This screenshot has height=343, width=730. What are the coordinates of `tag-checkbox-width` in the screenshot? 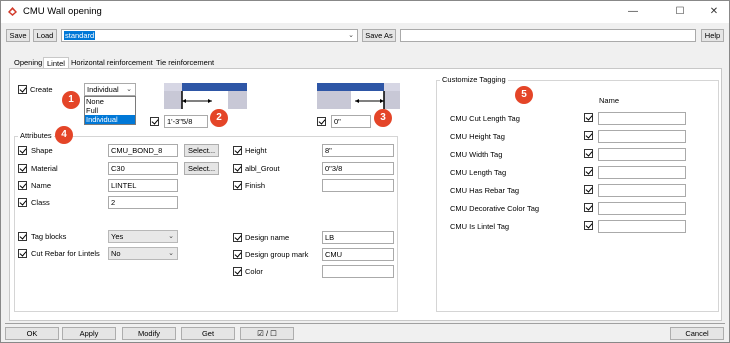 It's located at (588, 153).